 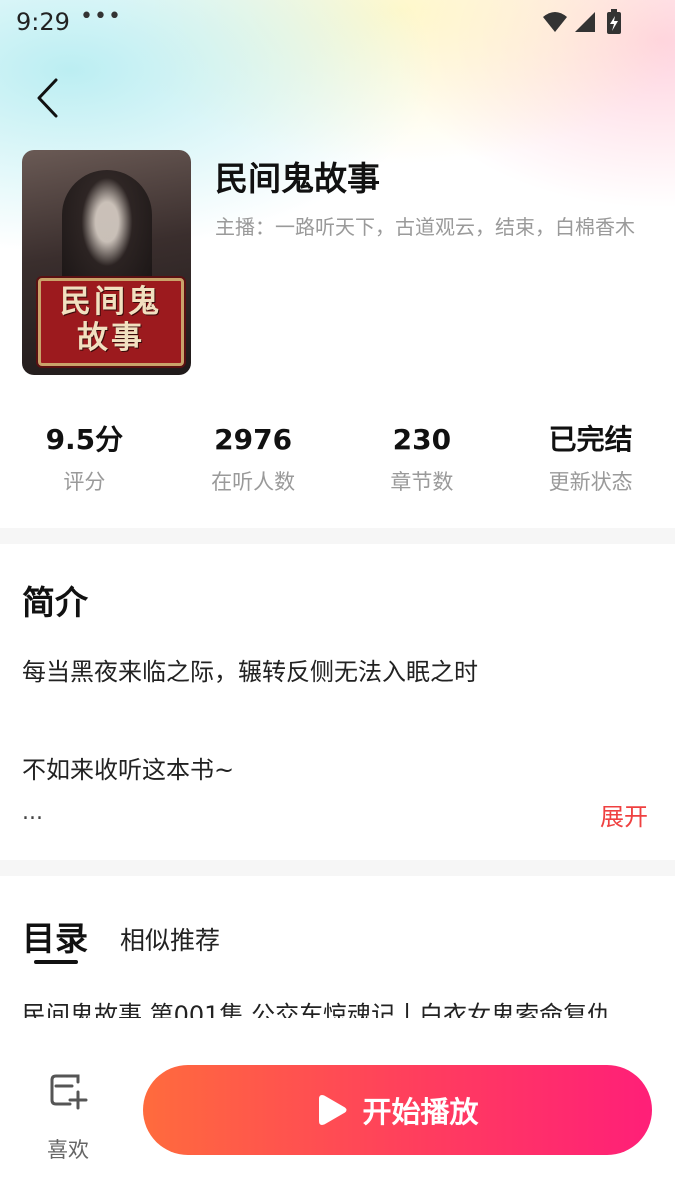 I want to click on cover-title-text: 民间鬼故事, so click(x=111, y=320).